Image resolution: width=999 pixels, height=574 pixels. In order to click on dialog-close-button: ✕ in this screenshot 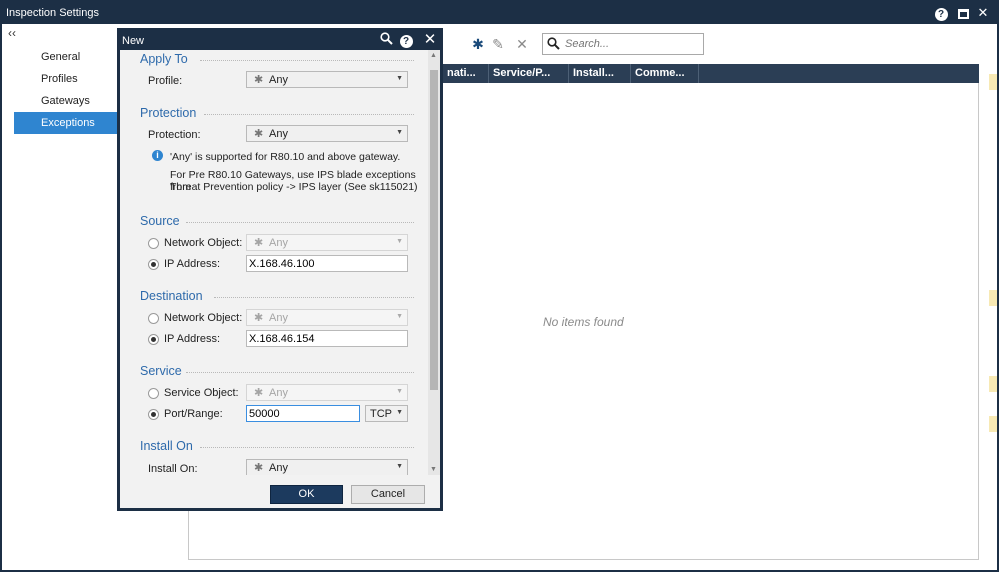, I will do `click(430, 40)`.